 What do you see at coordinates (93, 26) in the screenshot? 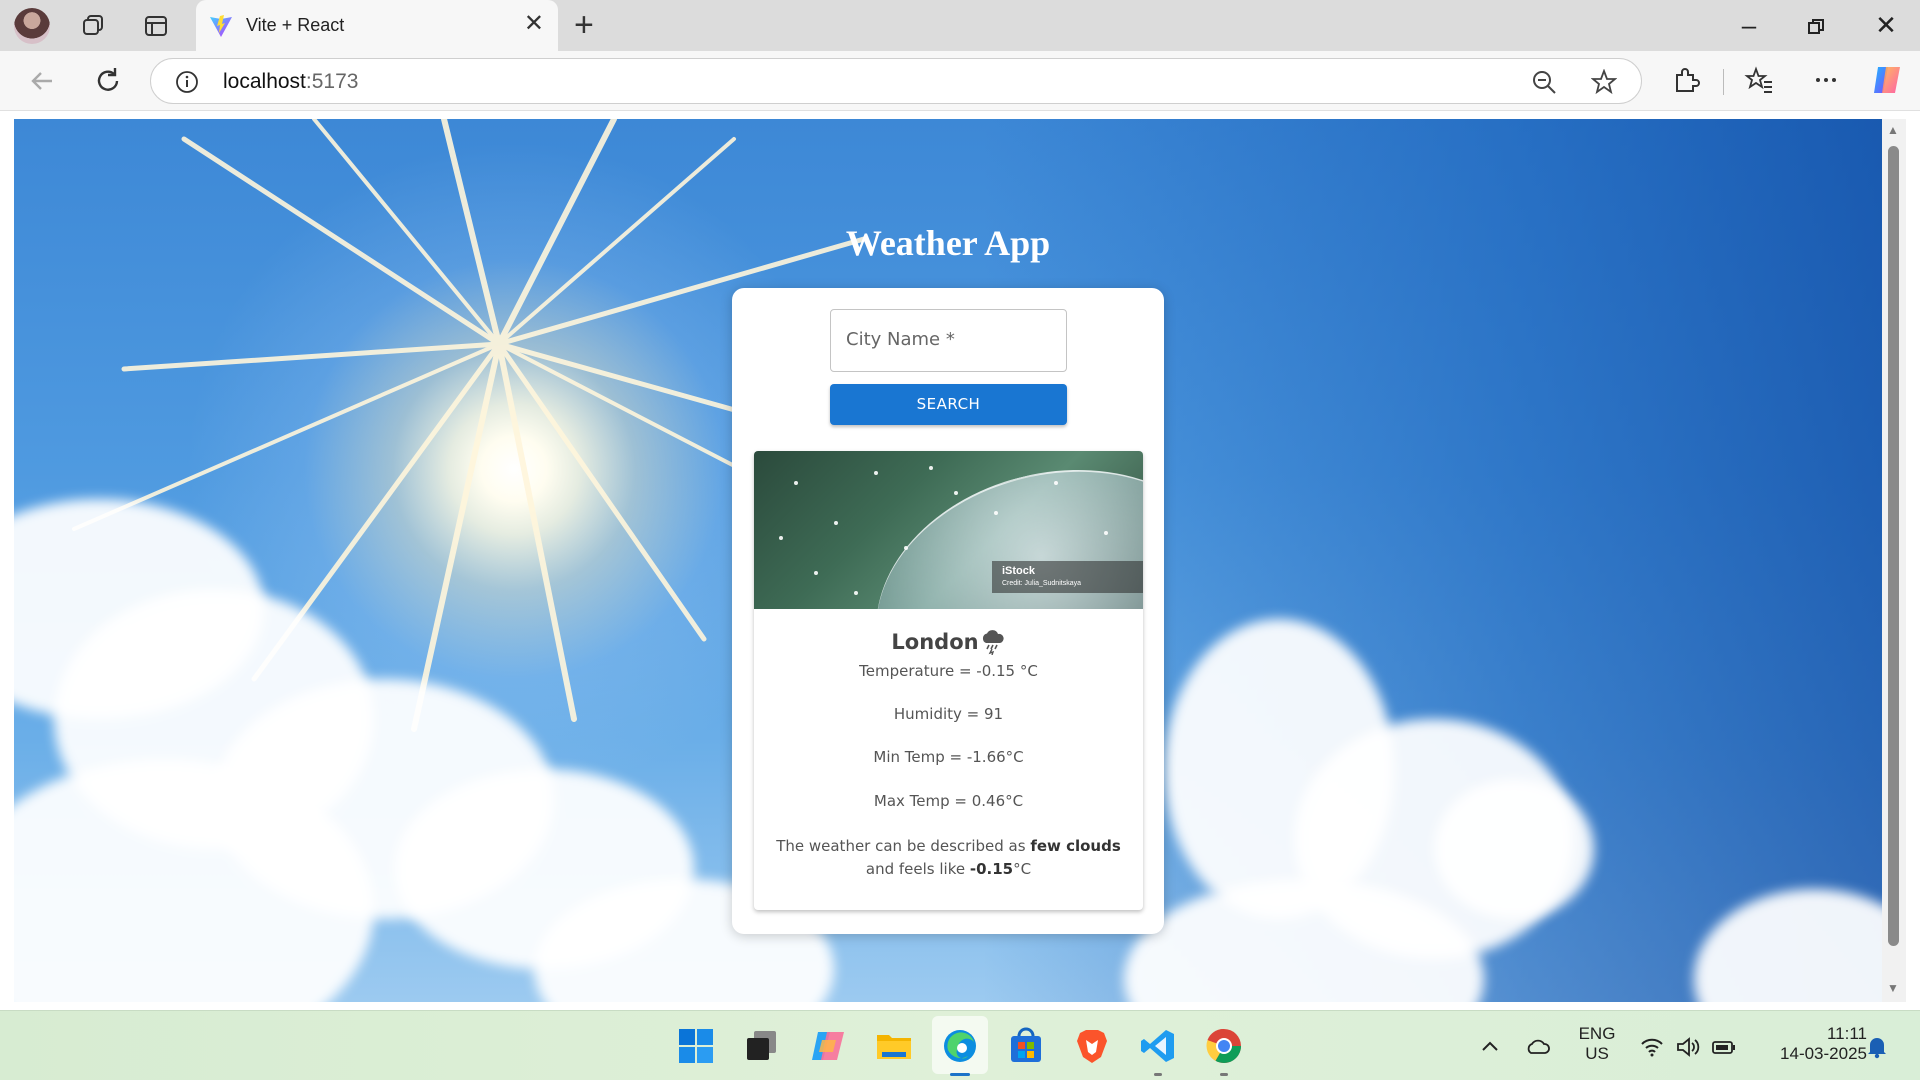
I see `workspaces-icon` at bounding box center [93, 26].